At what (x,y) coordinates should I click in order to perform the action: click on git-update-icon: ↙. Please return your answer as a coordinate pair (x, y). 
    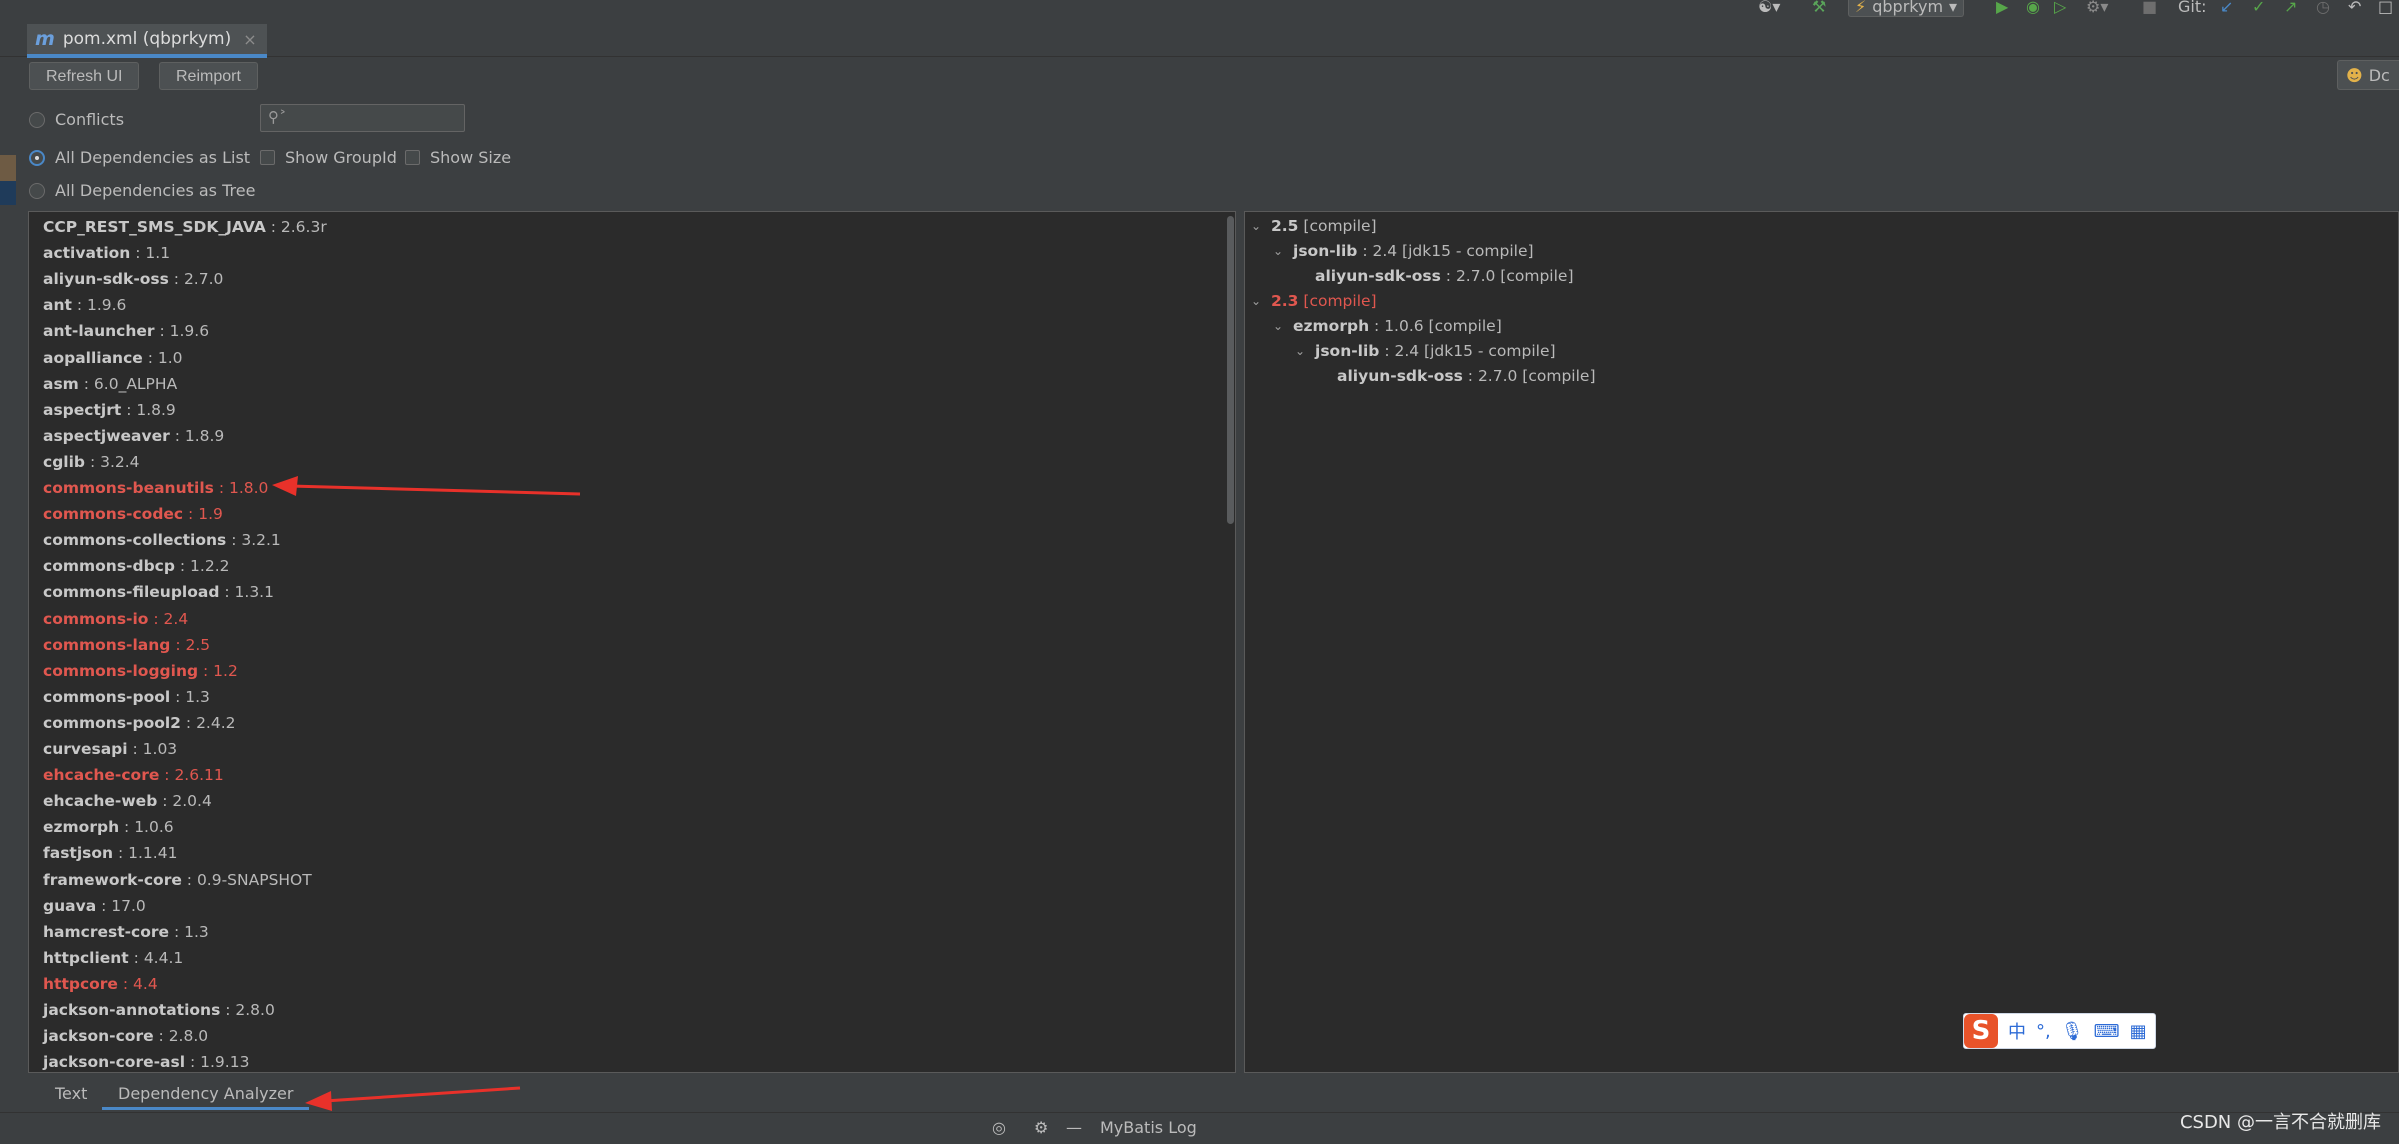
    Looking at the image, I should click on (2226, 8).